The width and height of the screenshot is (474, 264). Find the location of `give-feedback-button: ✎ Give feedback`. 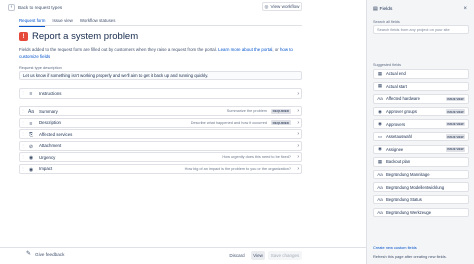

give-feedback-button: ✎ Give feedback is located at coordinates (45, 254).